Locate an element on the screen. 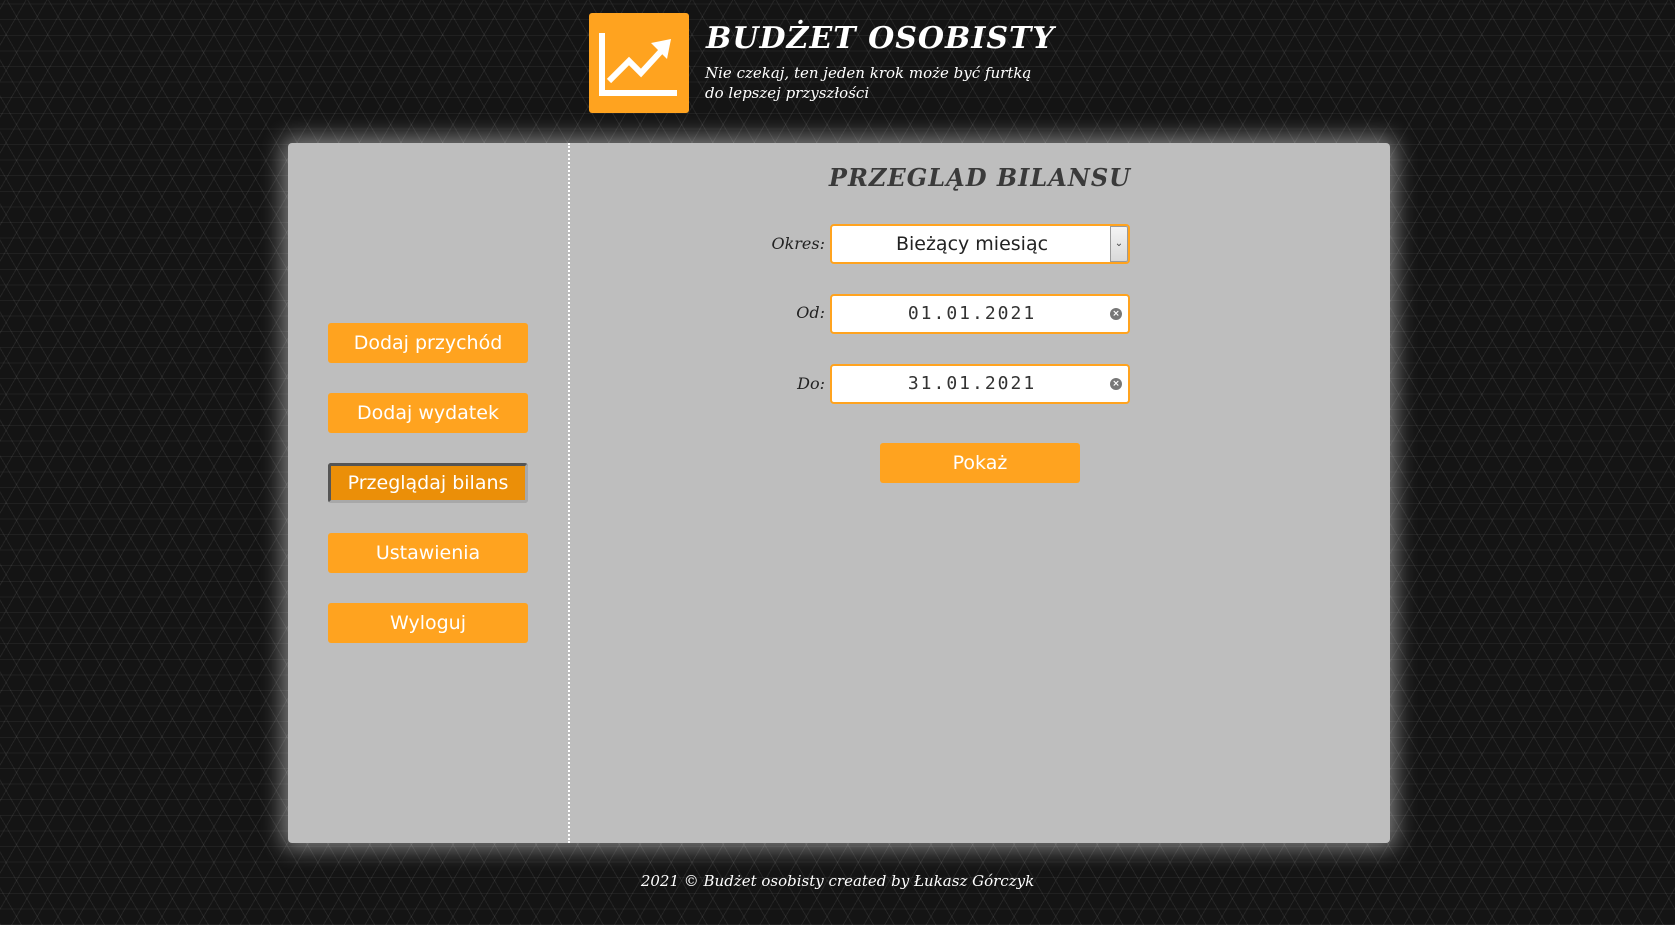 This screenshot has width=1675, height=925. logout-button: Wyloguj is located at coordinates (428, 623).